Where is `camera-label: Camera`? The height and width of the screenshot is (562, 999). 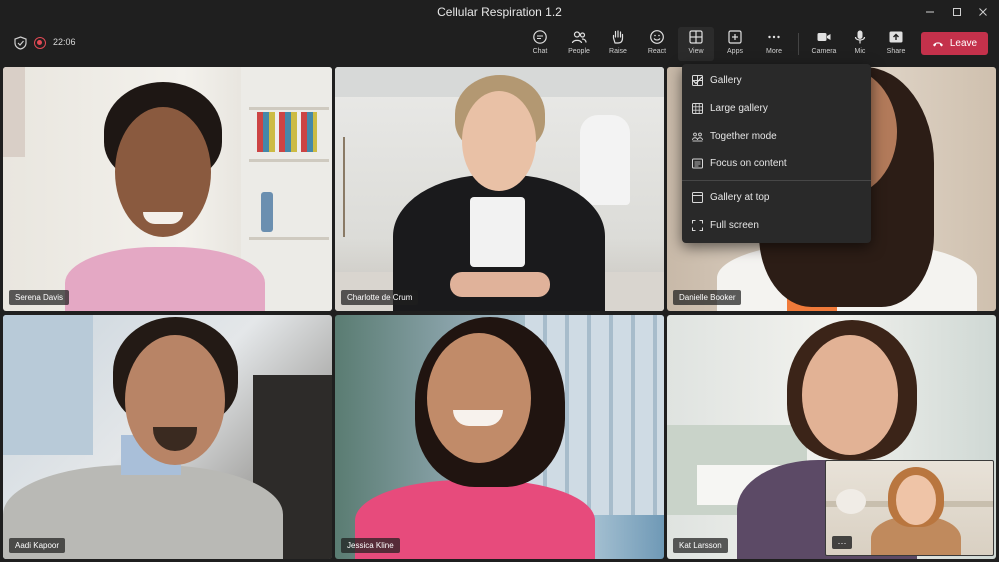 camera-label: Camera is located at coordinates (824, 51).